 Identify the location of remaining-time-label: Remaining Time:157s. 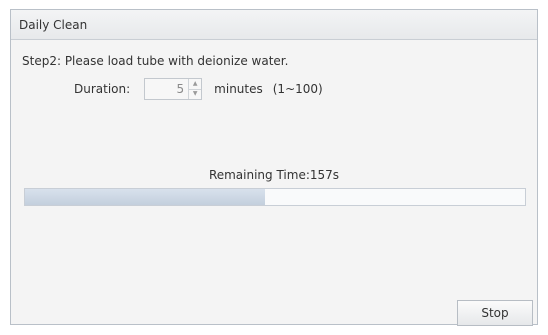
(274, 175).